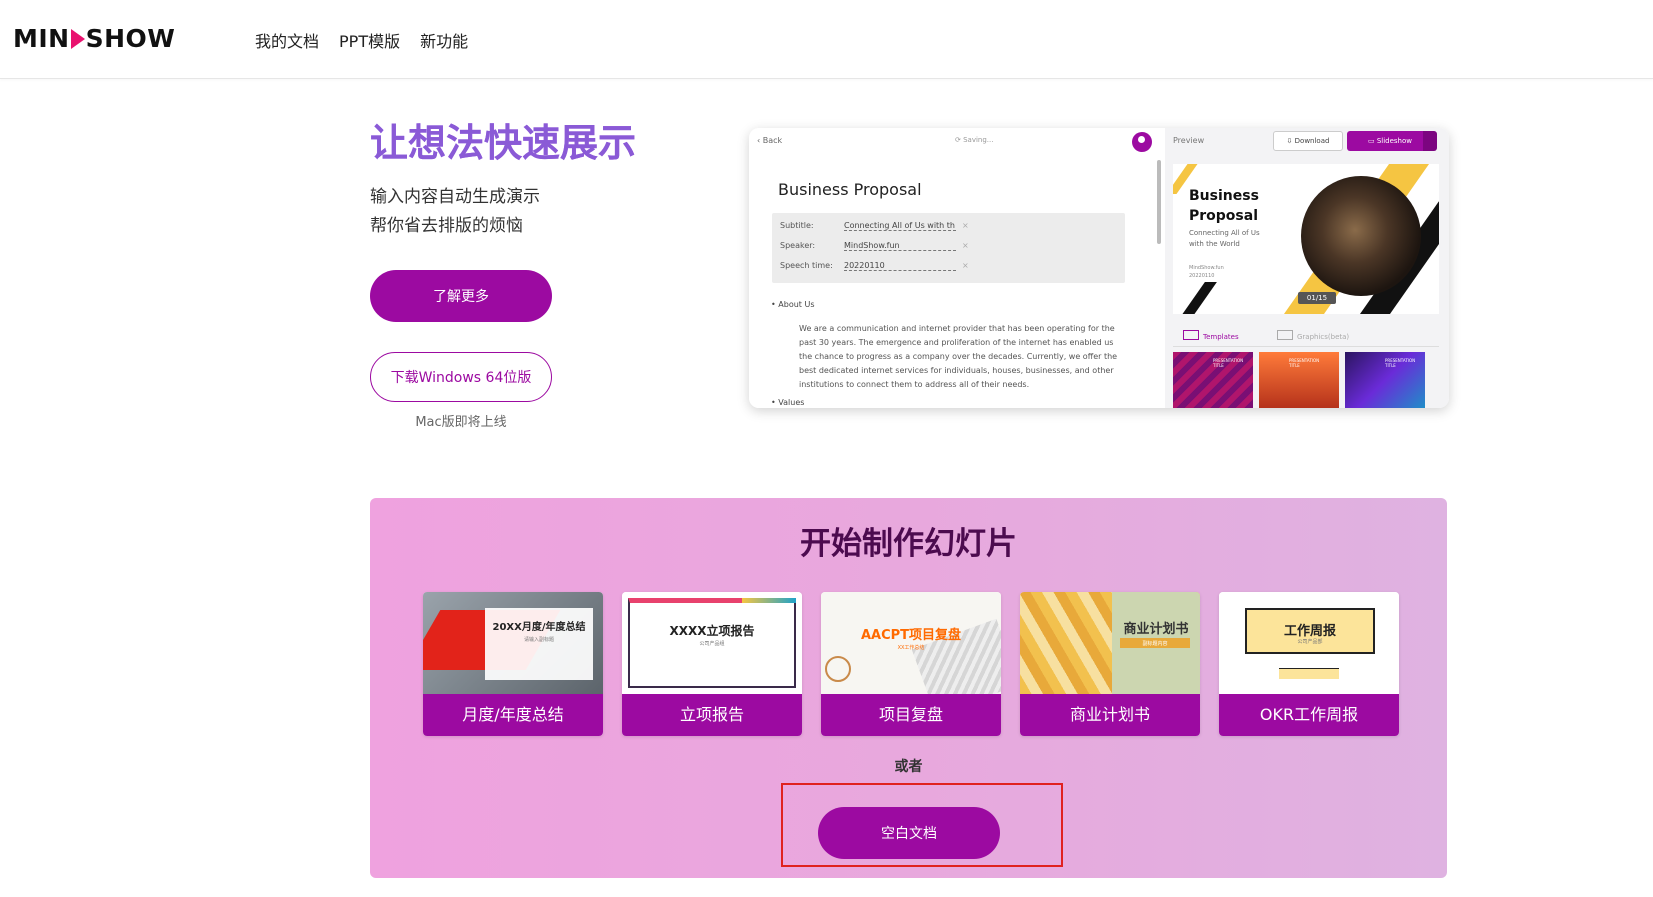  I want to click on template-thumbnail: XXXX立项报告 公司产品组, so click(712, 643).